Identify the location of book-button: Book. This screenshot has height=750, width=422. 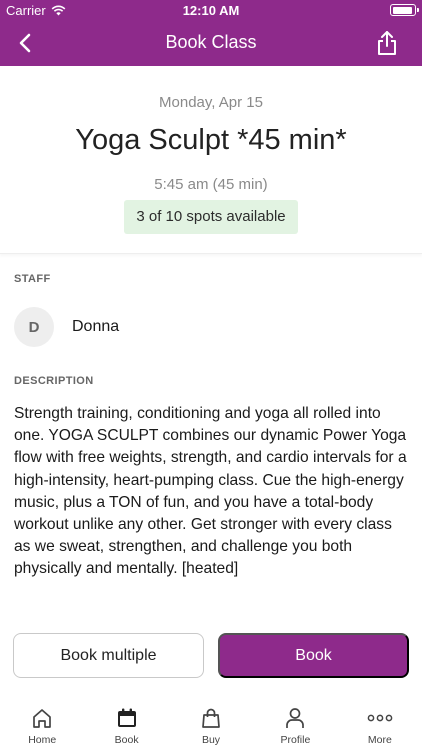
(313, 655).